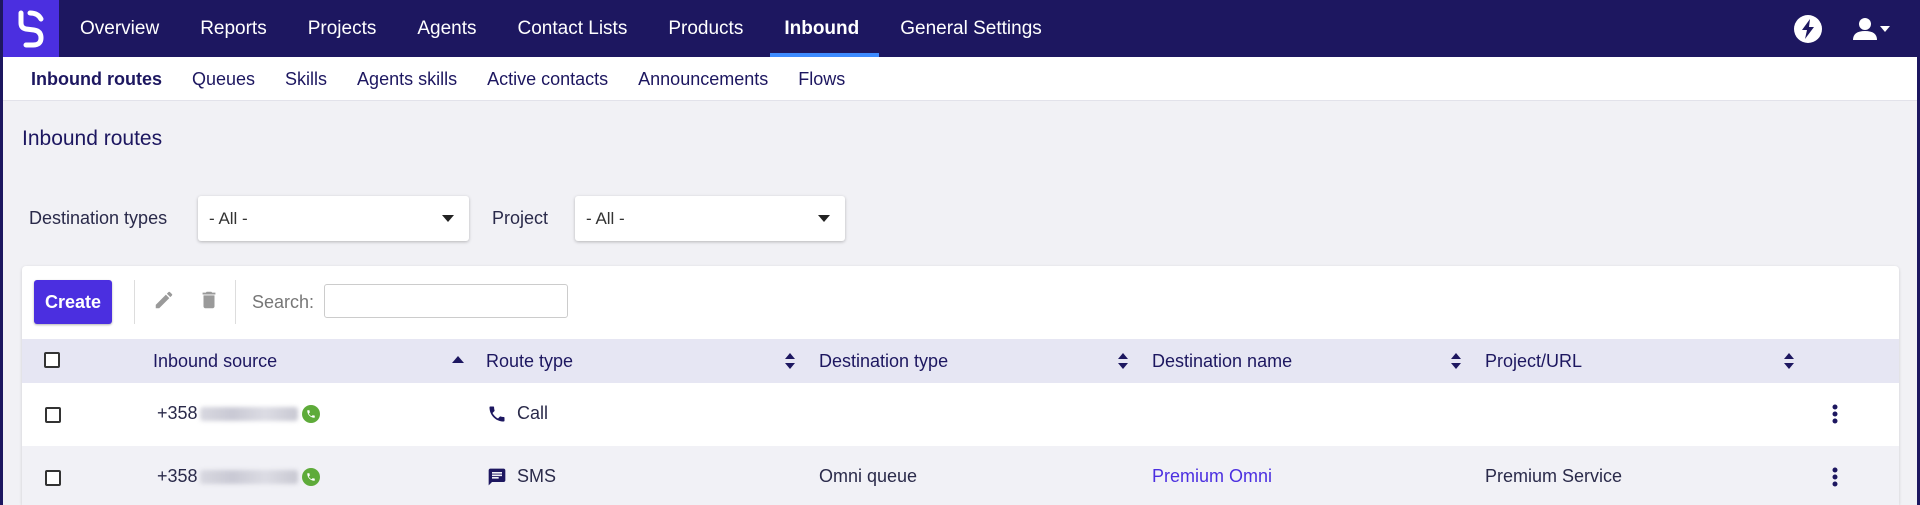 This screenshot has width=1920, height=505. Describe the element at coordinates (960, 414) in the screenshot. I see `table-row: +358 Call` at that location.